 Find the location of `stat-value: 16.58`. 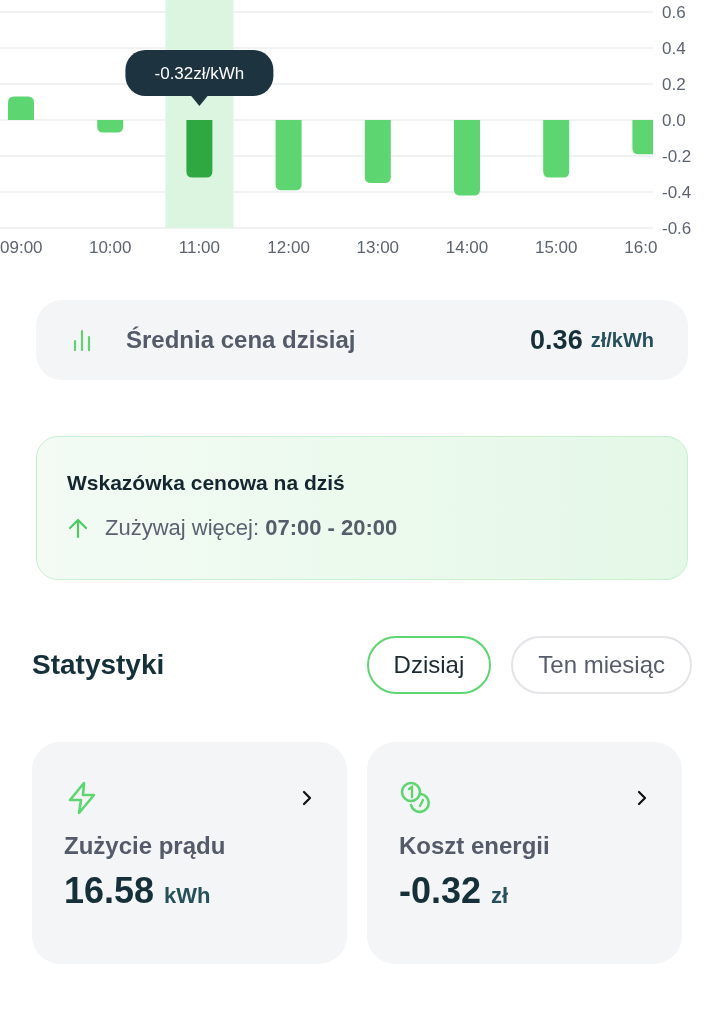

stat-value: 16.58 is located at coordinates (109, 891).